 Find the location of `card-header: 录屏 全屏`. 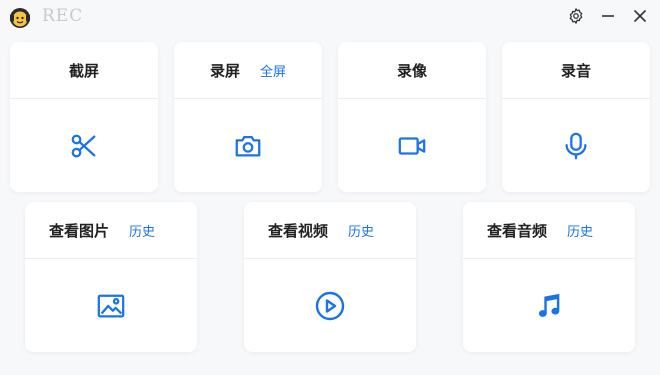

card-header: 录屏 全屏 is located at coordinates (248, 70).